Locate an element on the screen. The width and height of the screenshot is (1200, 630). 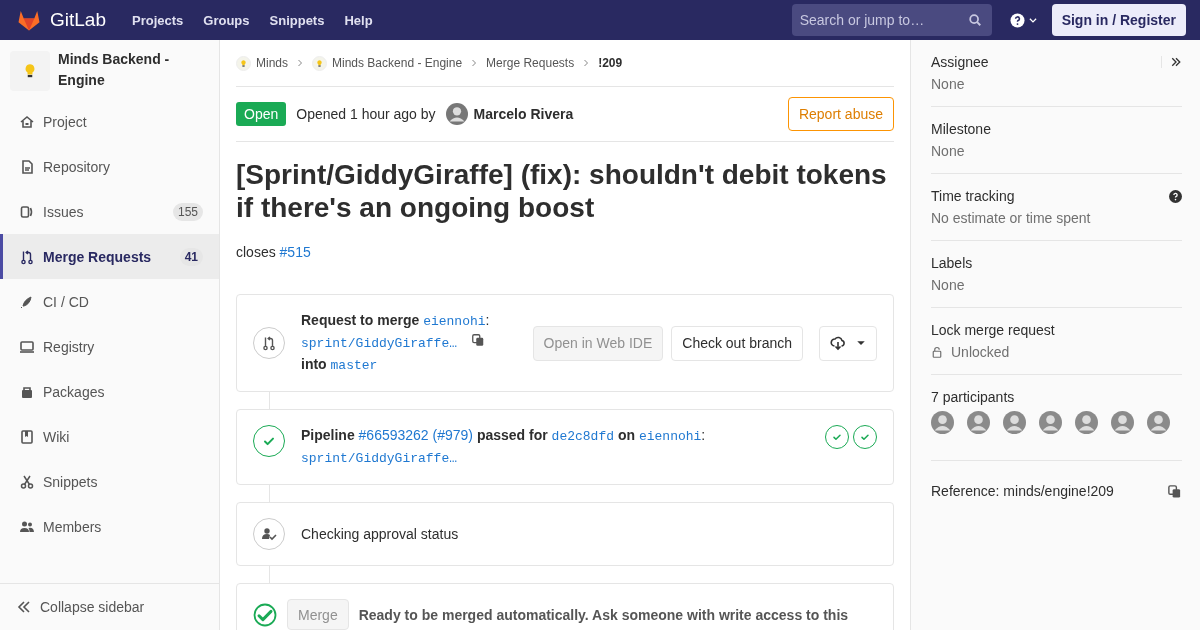
nav-link: Snippets is located at coordinates (297, 20).